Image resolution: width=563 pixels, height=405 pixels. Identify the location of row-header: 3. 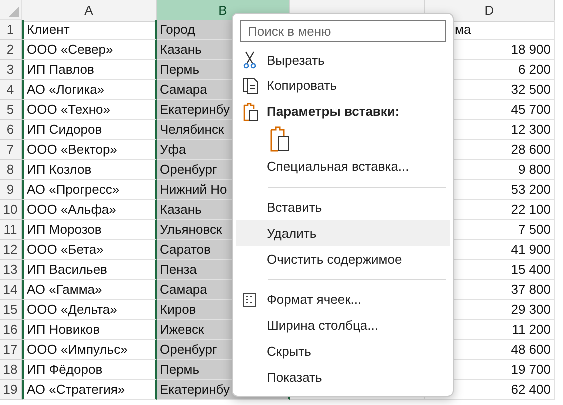
(11, 70).